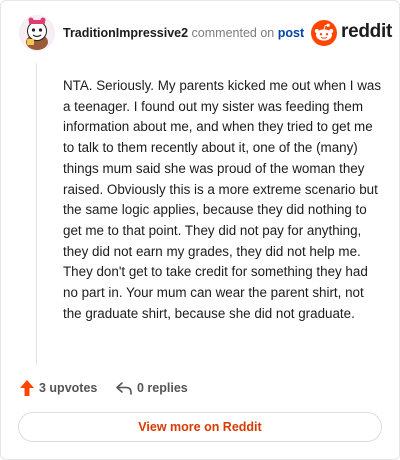  Describe the element at coordinates (324, 33) in the screenshot. I see `reddit-logo-icon` at that location.